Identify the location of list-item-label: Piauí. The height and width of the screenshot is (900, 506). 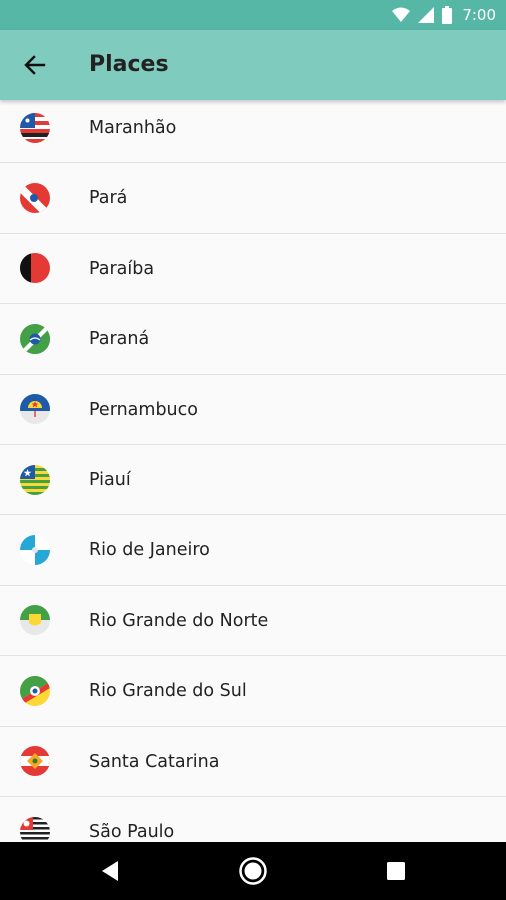
(110, 479).